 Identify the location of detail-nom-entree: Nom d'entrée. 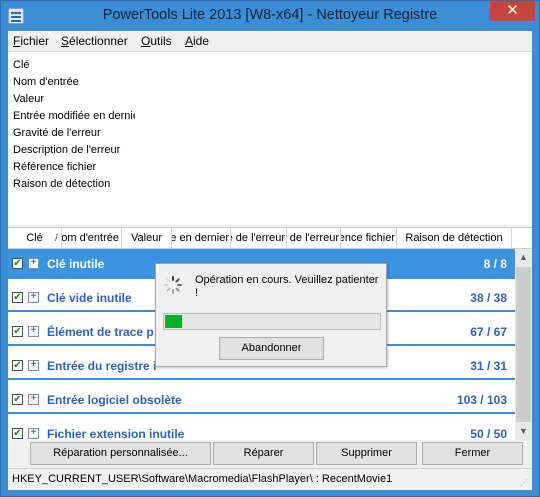
(46, 82).